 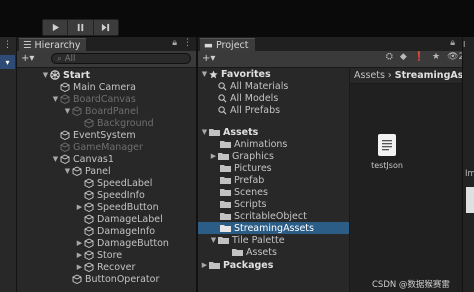 I want to click on step-icon, so click(x=106, y=27).